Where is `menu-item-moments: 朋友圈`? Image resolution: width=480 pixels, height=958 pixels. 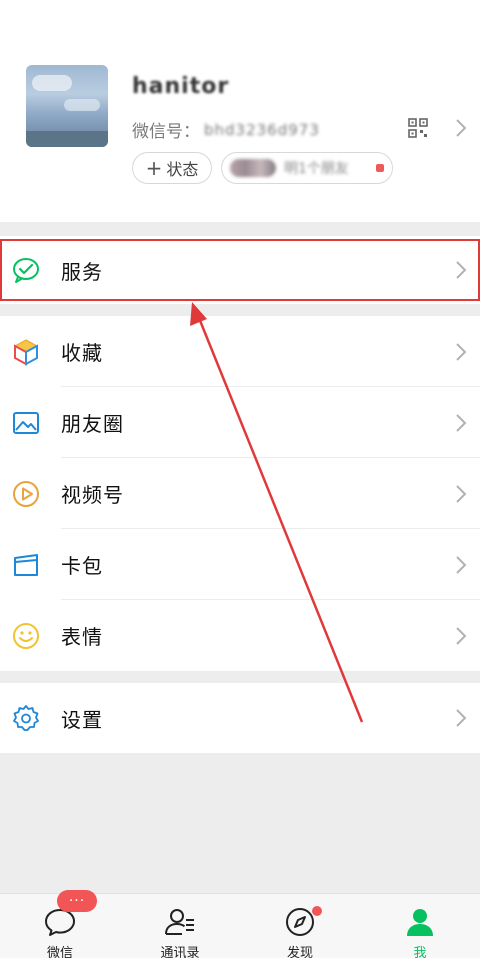
menu-item-moments: 朋友圈 is located at coordinates (240, 422).